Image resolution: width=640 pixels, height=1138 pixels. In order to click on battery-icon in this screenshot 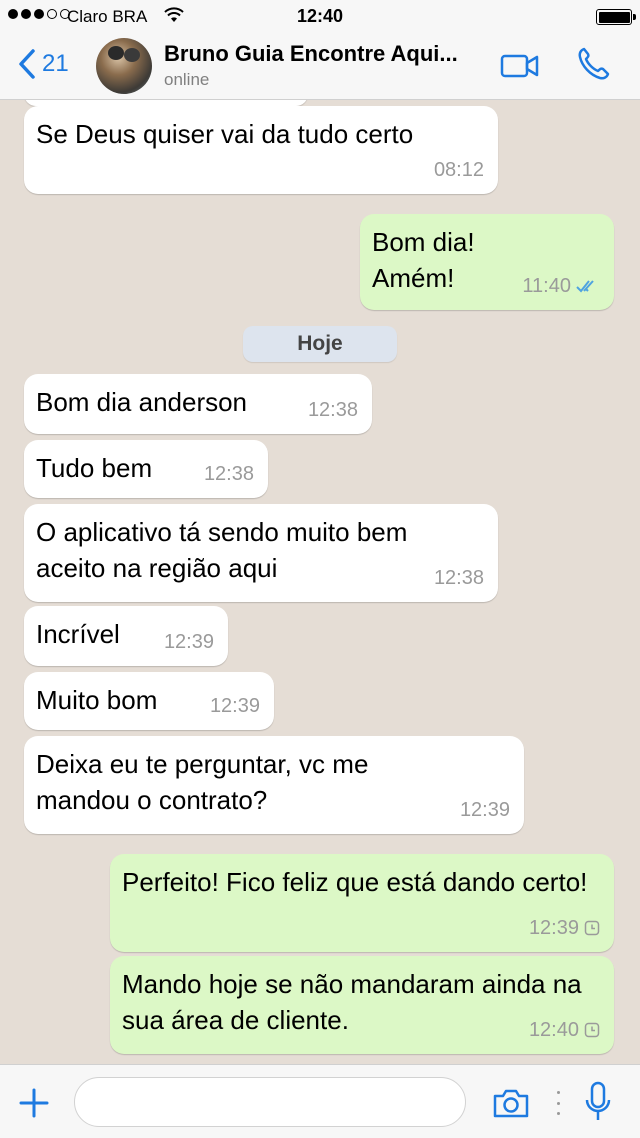, I will do `click(616, 17)`.